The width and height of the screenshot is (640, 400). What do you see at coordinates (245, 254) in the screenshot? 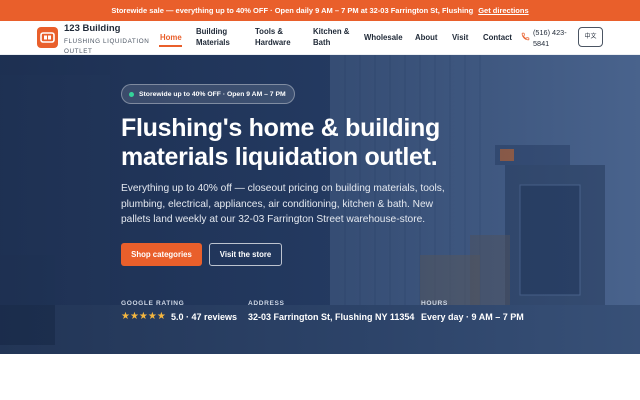
I see `visit-store-button: Visit the store` at bounding box center [245, 254].